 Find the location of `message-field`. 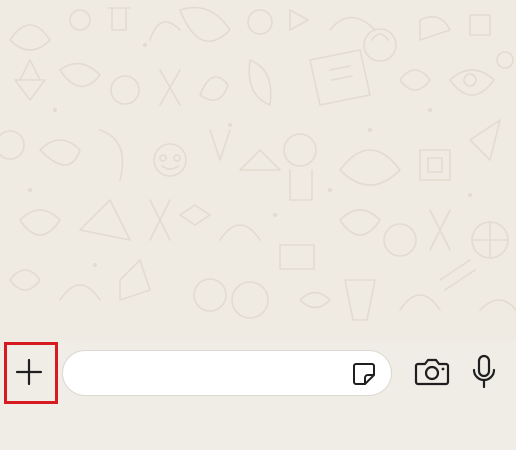

message-field is located at coordinates (227, 373).